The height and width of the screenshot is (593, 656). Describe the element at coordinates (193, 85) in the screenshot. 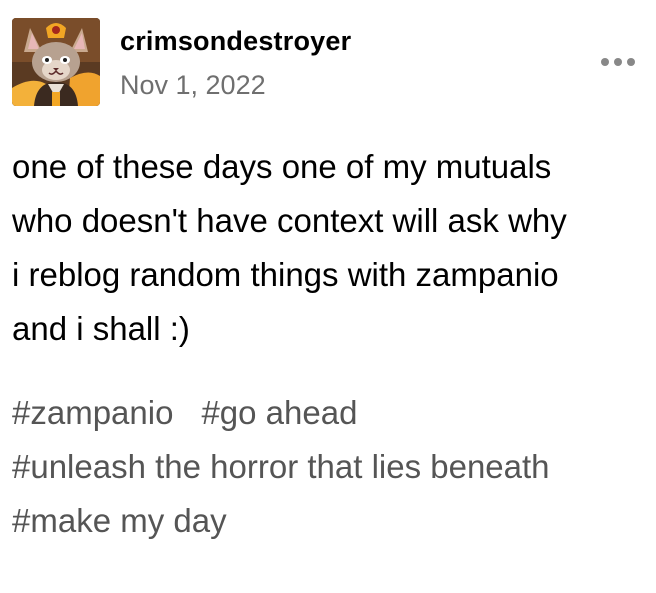

I see `post-date: Nov 1, 2022` at that location.